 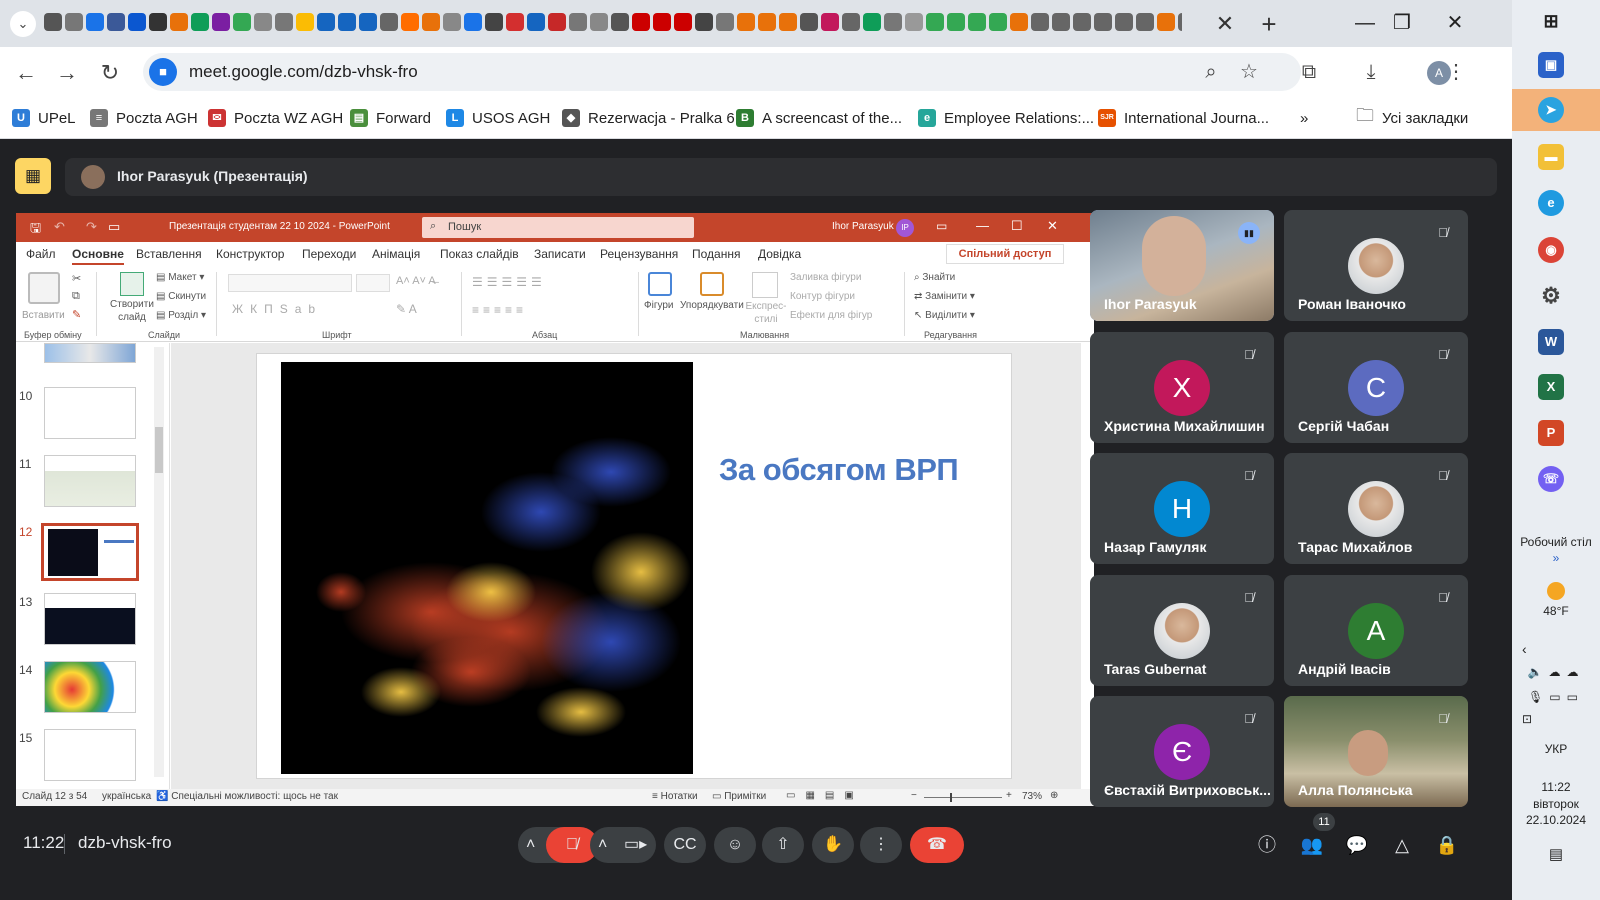 I want to click on notifications-icon: ▤, so click(x=1556, y=854).